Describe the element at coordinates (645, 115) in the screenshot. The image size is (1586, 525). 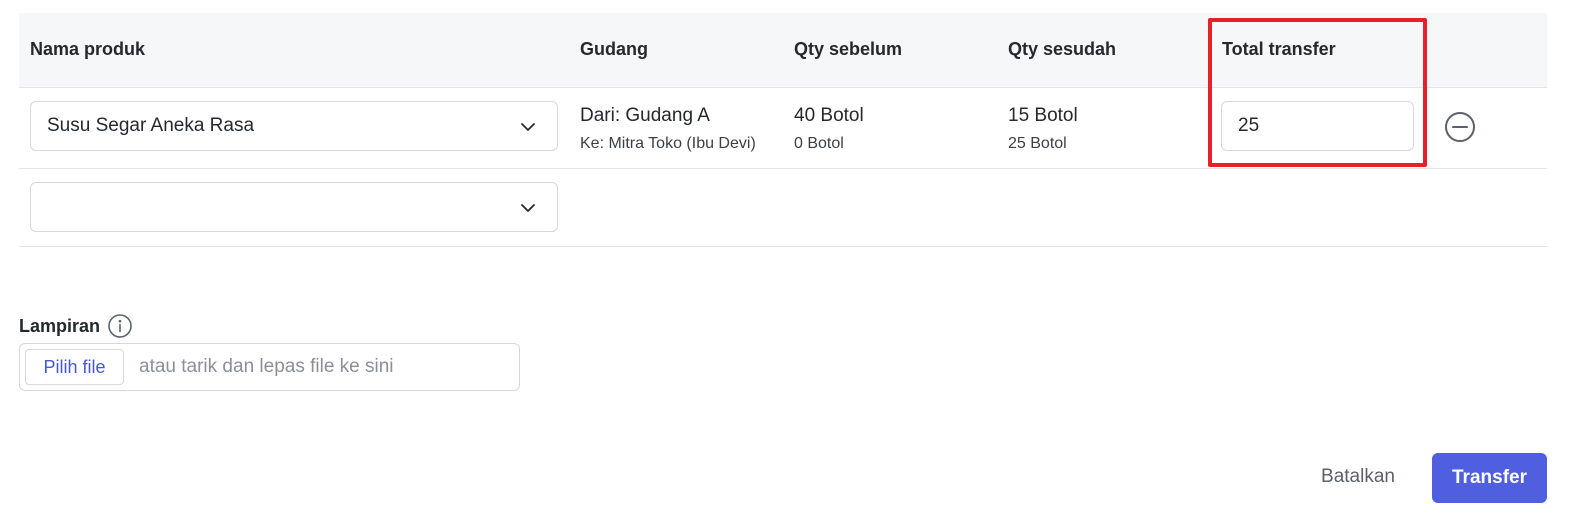
I see `warehouse-from: Dari: Gudang A` at that location.